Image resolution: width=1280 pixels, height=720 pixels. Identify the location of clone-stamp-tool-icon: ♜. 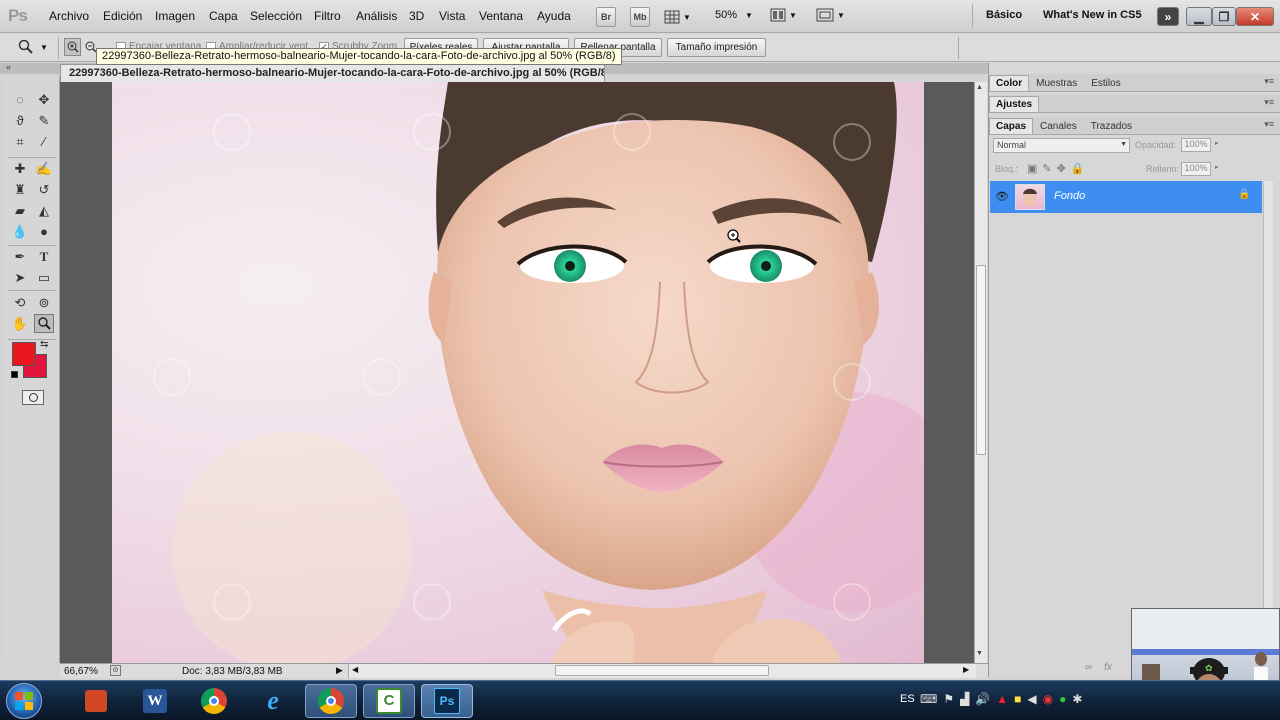
(20, 189).